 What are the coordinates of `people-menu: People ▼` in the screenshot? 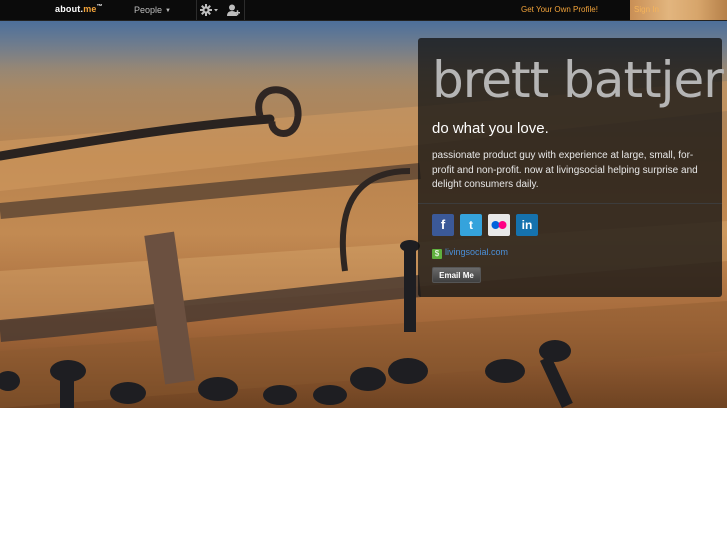 It's located at (152, 10).